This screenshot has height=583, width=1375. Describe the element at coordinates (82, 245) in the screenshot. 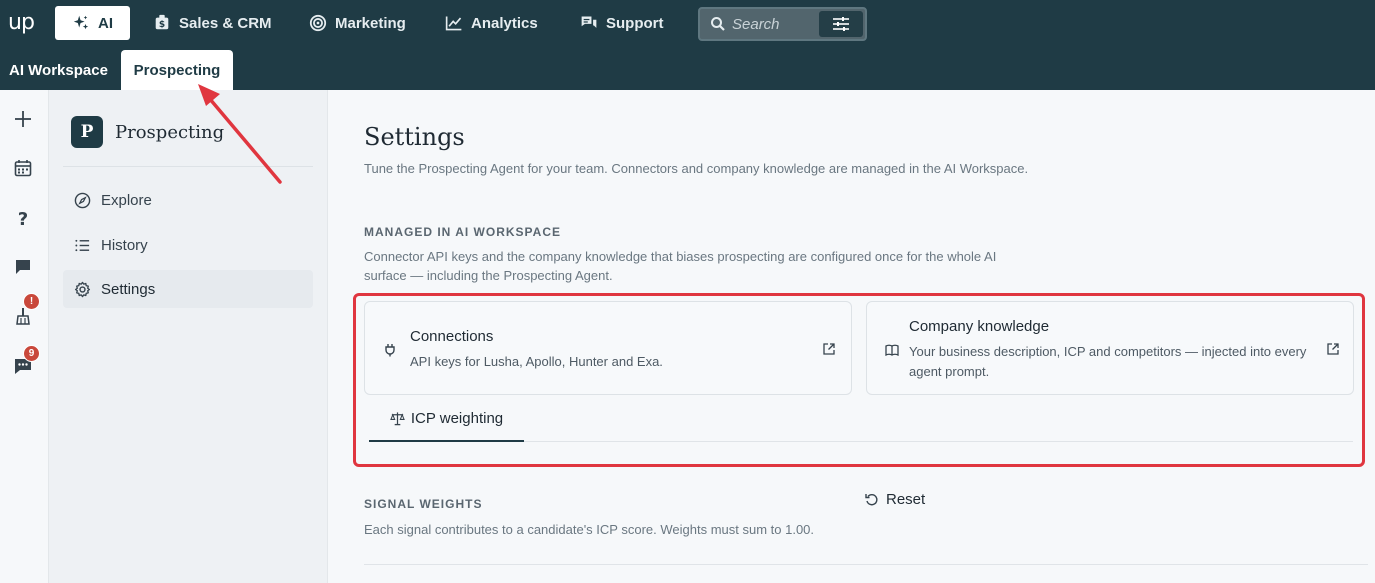

I see `list-icon` at that location.